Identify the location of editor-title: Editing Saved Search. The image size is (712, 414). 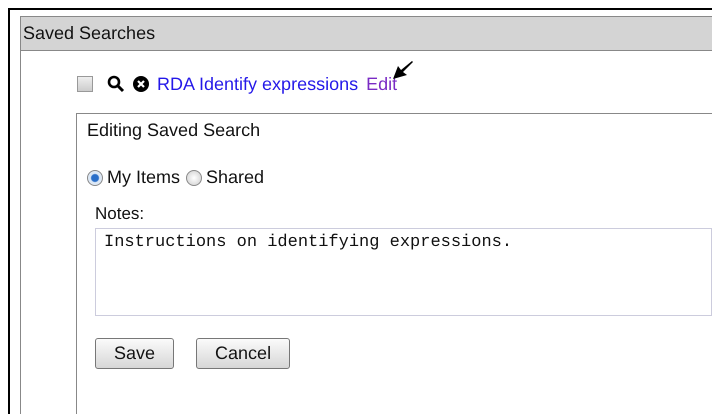
(173, 130).